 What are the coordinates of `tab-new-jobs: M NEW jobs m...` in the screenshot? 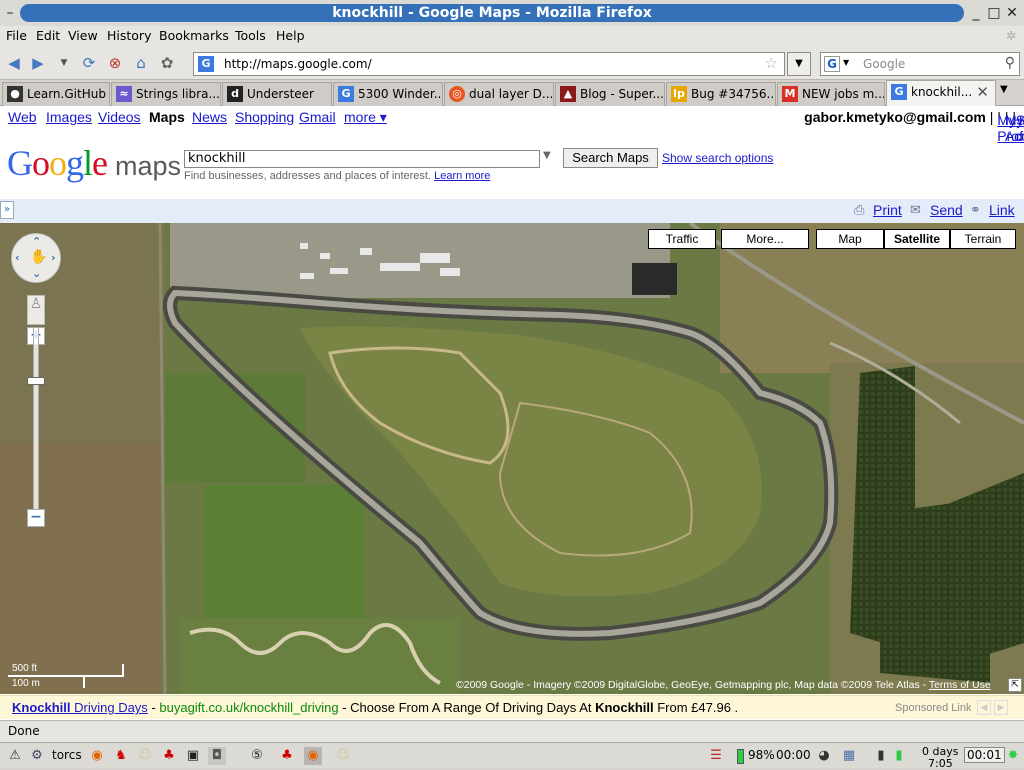 It's located at (831, 94).